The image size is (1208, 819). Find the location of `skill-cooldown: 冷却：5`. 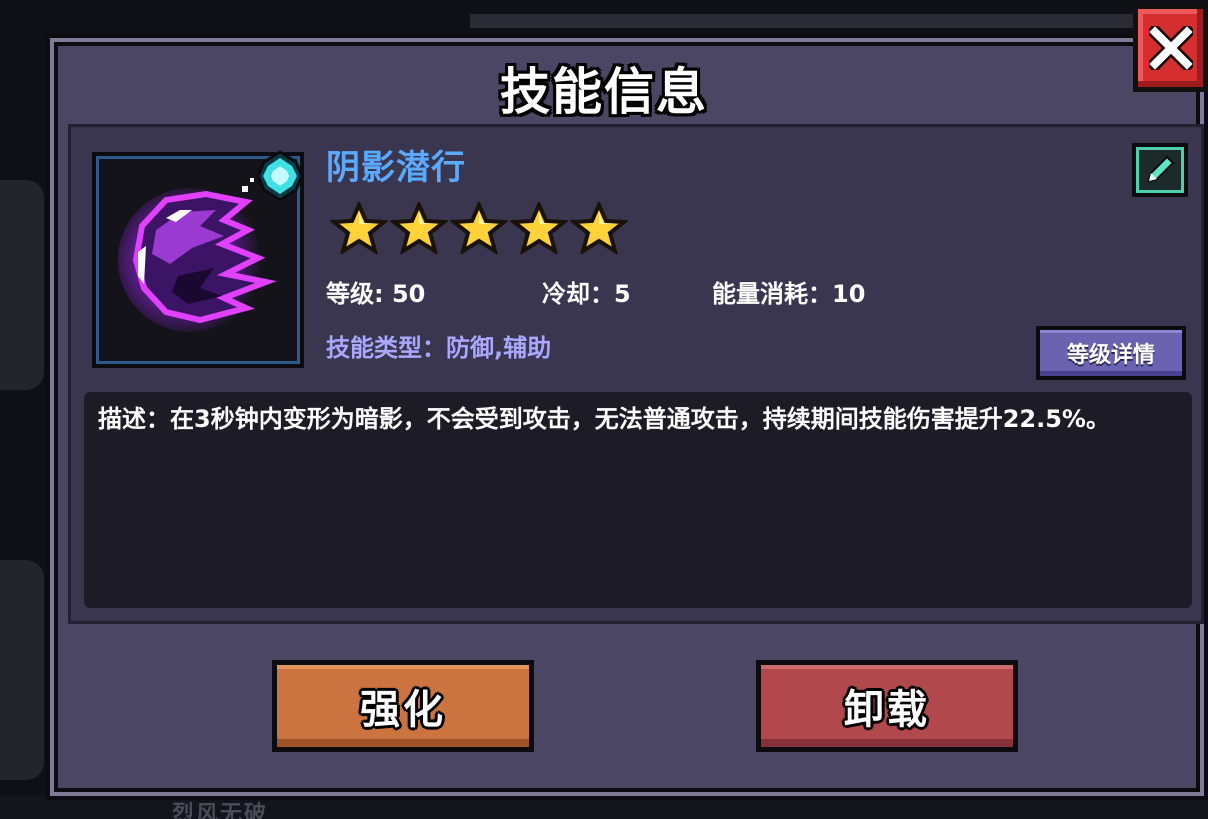

skill-cooldown: 冷却：5 is located at coordinates (586, 294).